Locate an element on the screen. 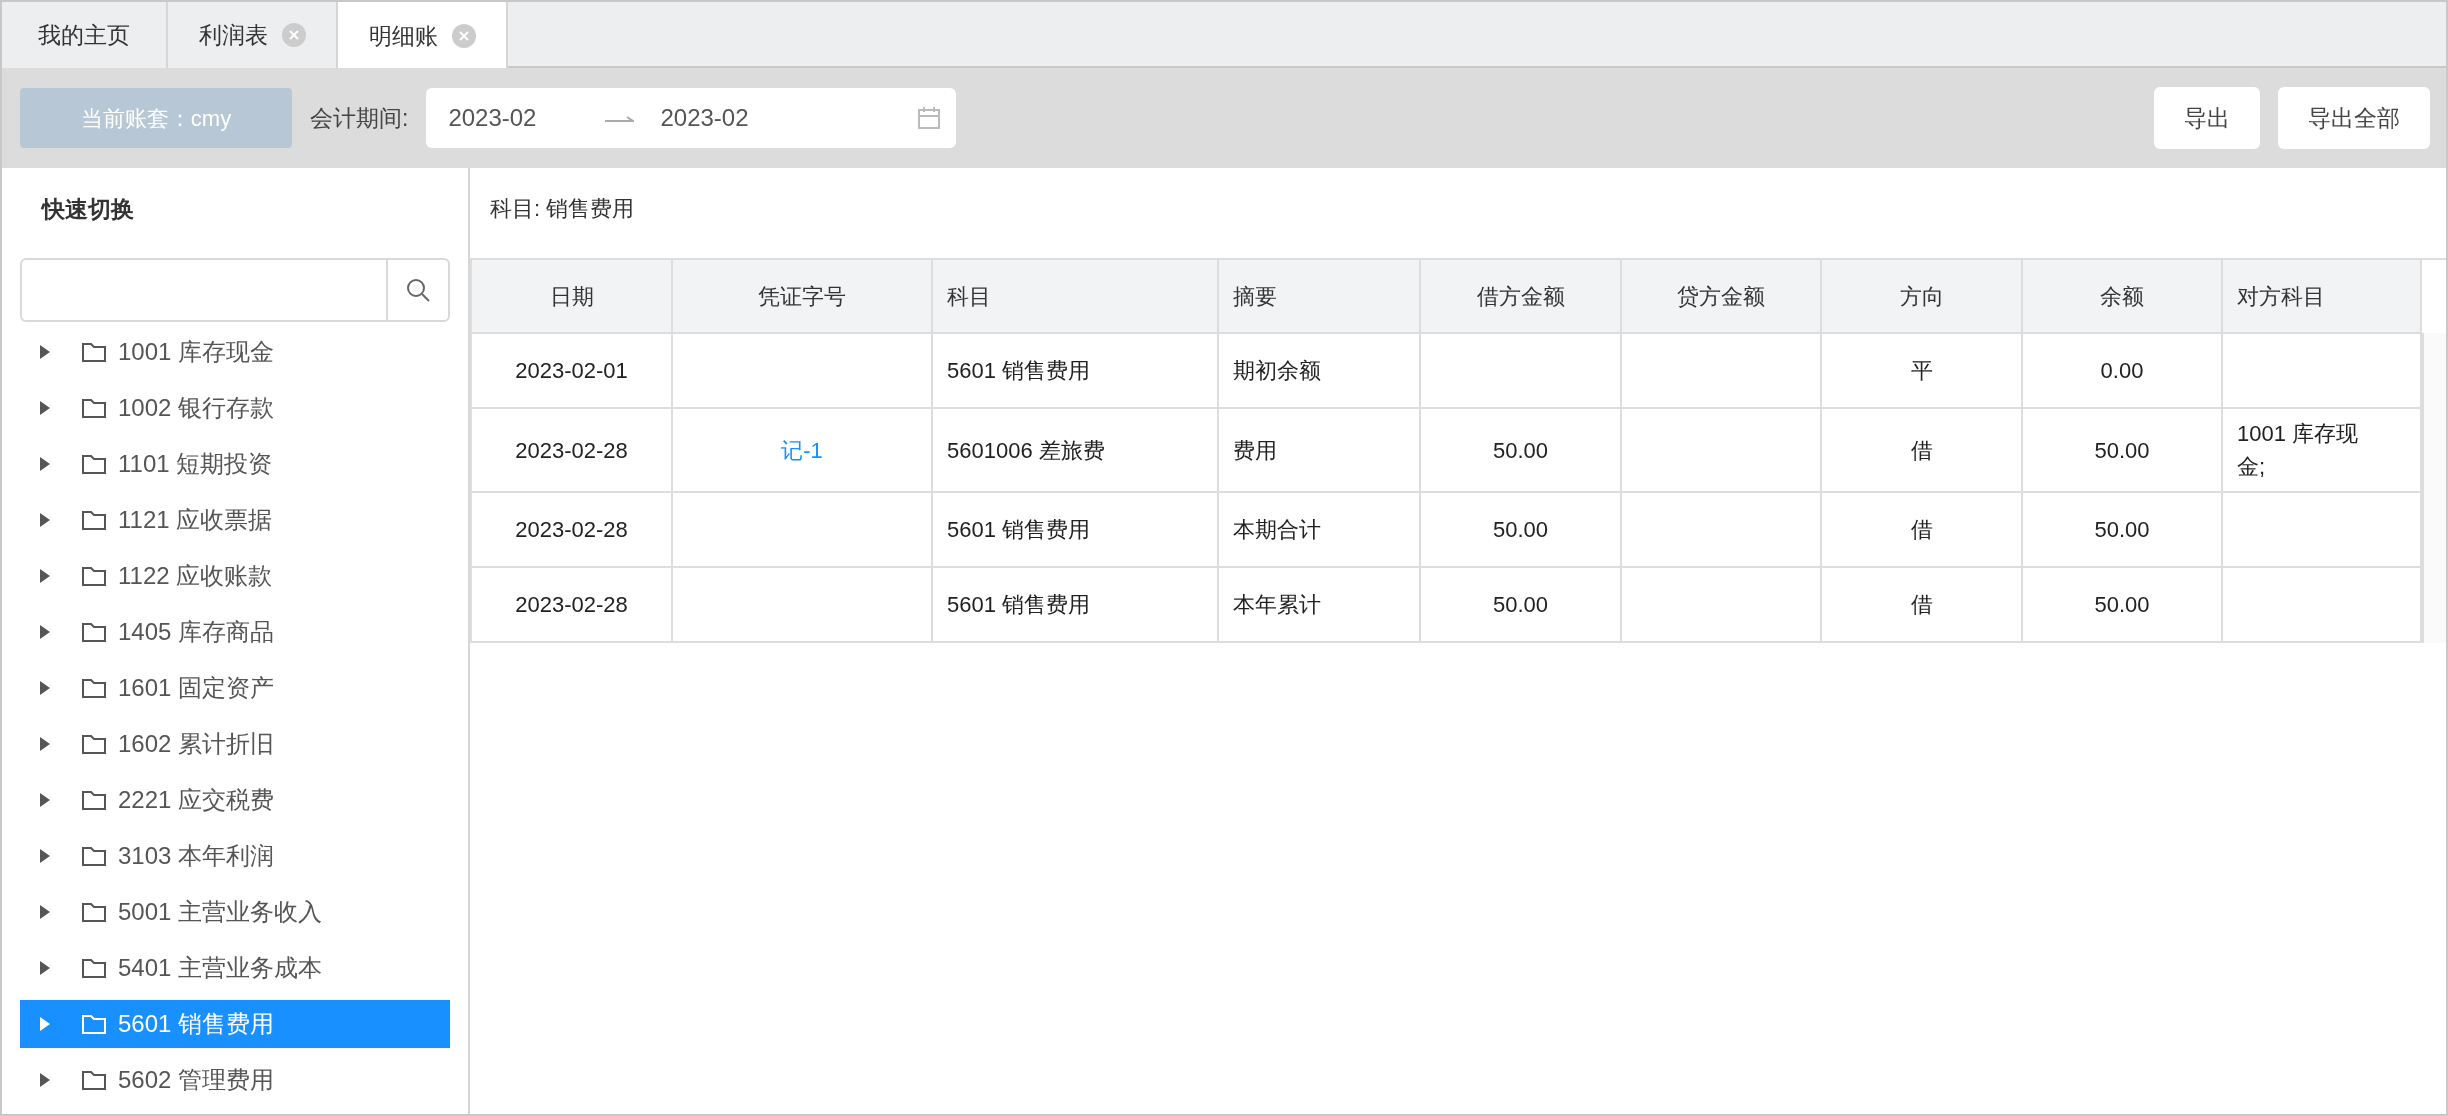 The image size is (2448, 1116). table-cell: 费用 is located at coordinates (1319, 450).